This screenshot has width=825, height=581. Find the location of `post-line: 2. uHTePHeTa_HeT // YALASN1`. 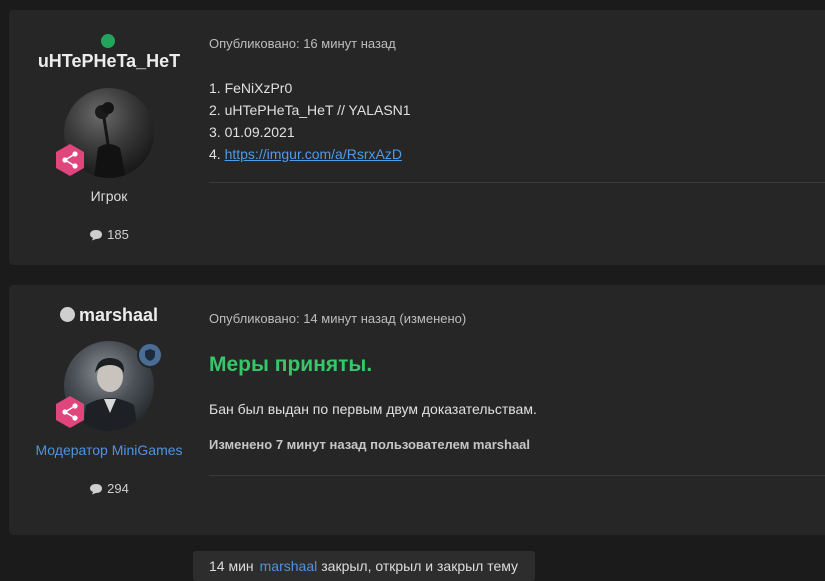

post-line: 2. uHTePHeTa_HeT // YALASN1 is located at coordinates (310, 110).